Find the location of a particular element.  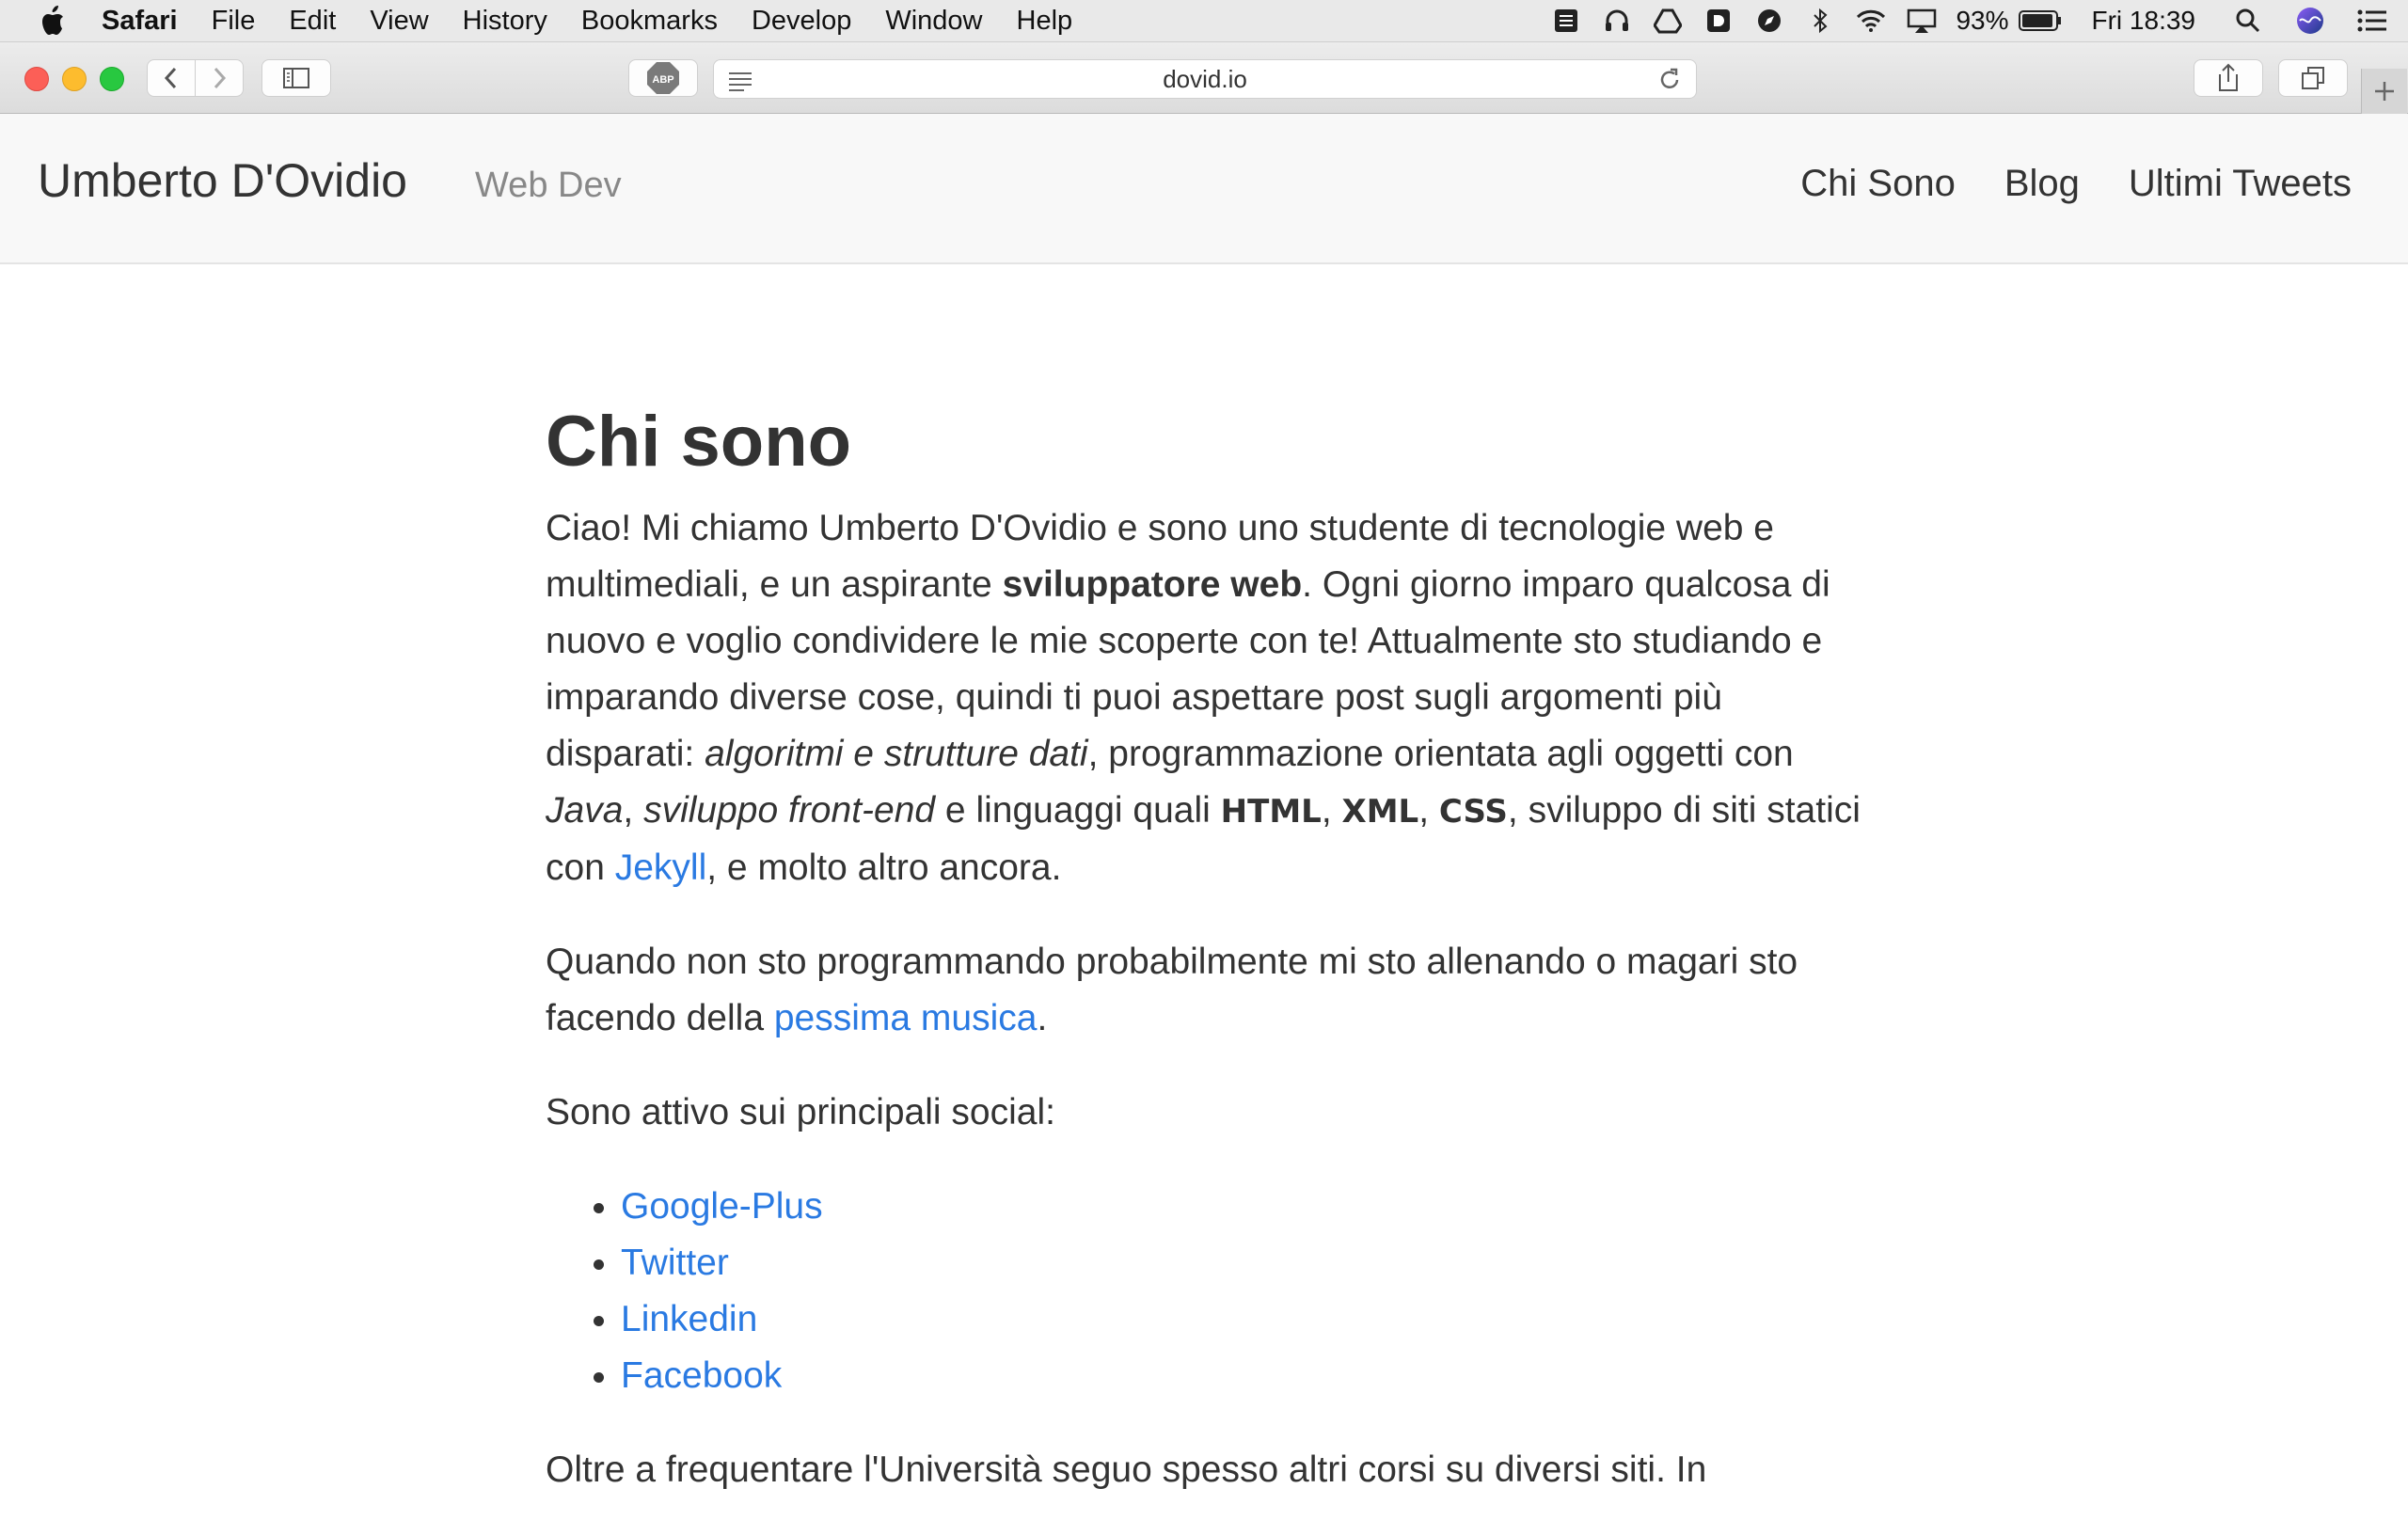

apple-icon is located at coordinates (52, 21).